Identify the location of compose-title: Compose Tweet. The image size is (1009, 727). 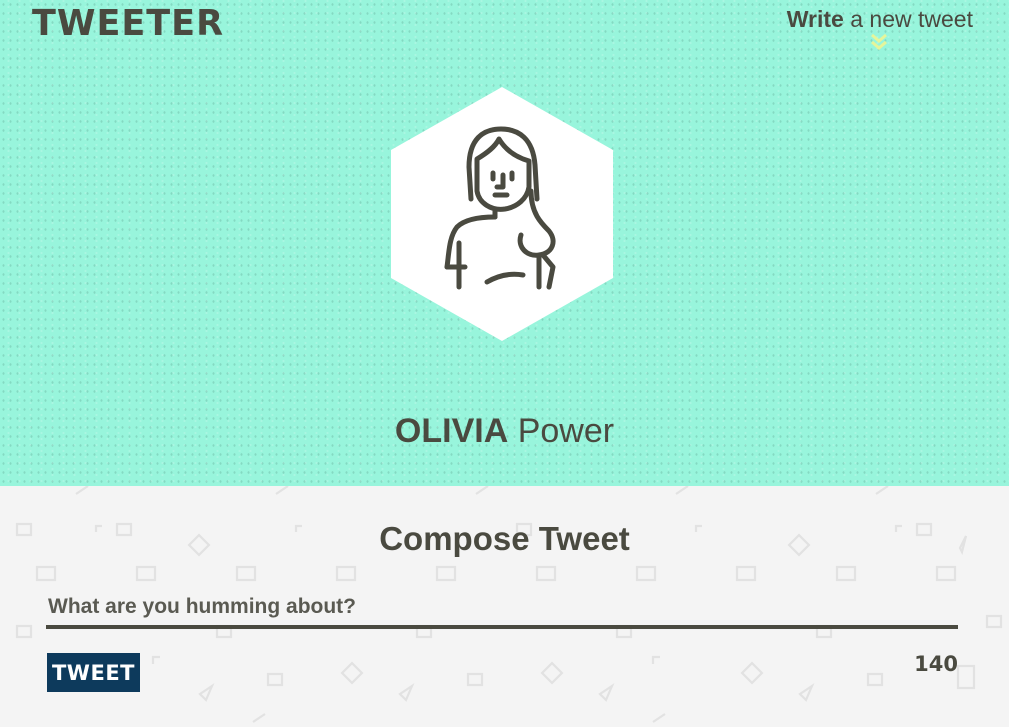
(504, 538).